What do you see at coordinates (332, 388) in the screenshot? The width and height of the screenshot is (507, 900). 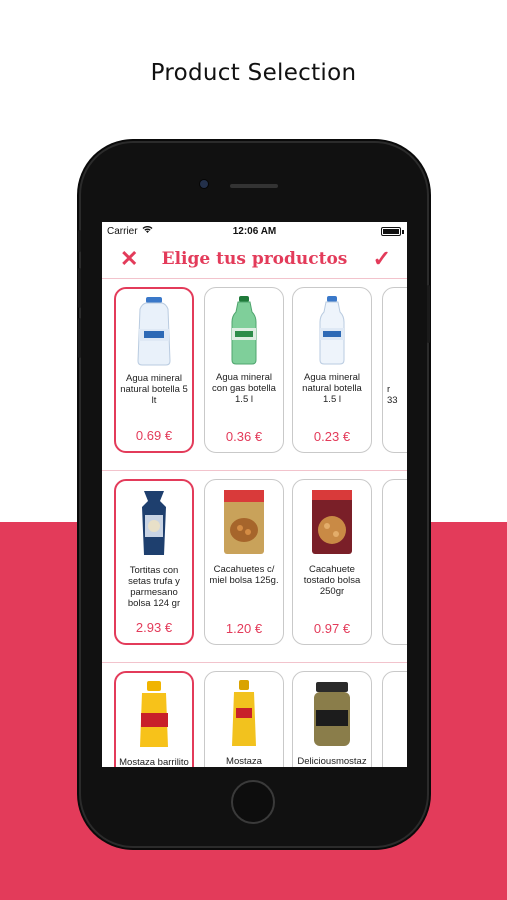 I see `product-name: Agua mineral natural botella 1.5 l` at bounding box center [332, 388].